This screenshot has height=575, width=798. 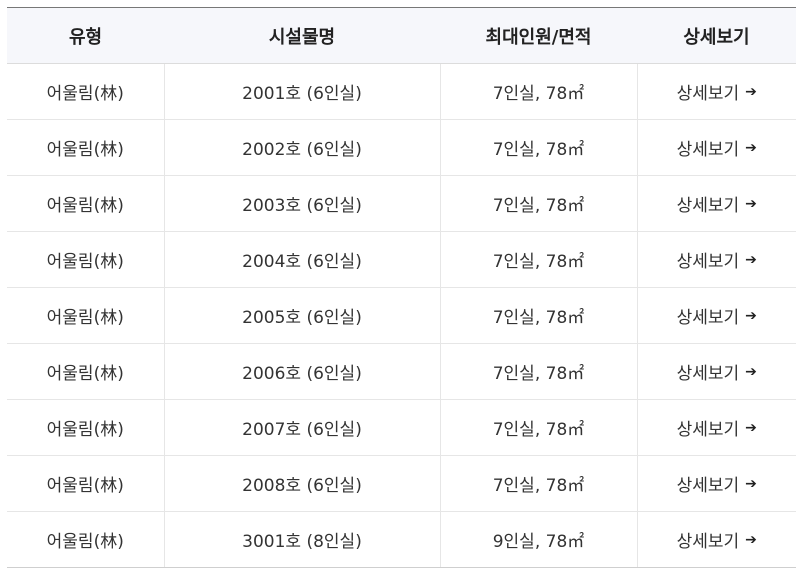 I want to click on header-detail: 상세보기, so click(x=716, y=36).